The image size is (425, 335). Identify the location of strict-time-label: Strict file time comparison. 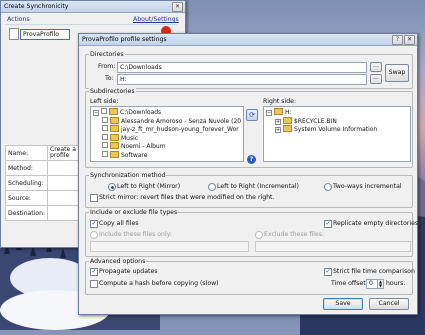
(374, 271).